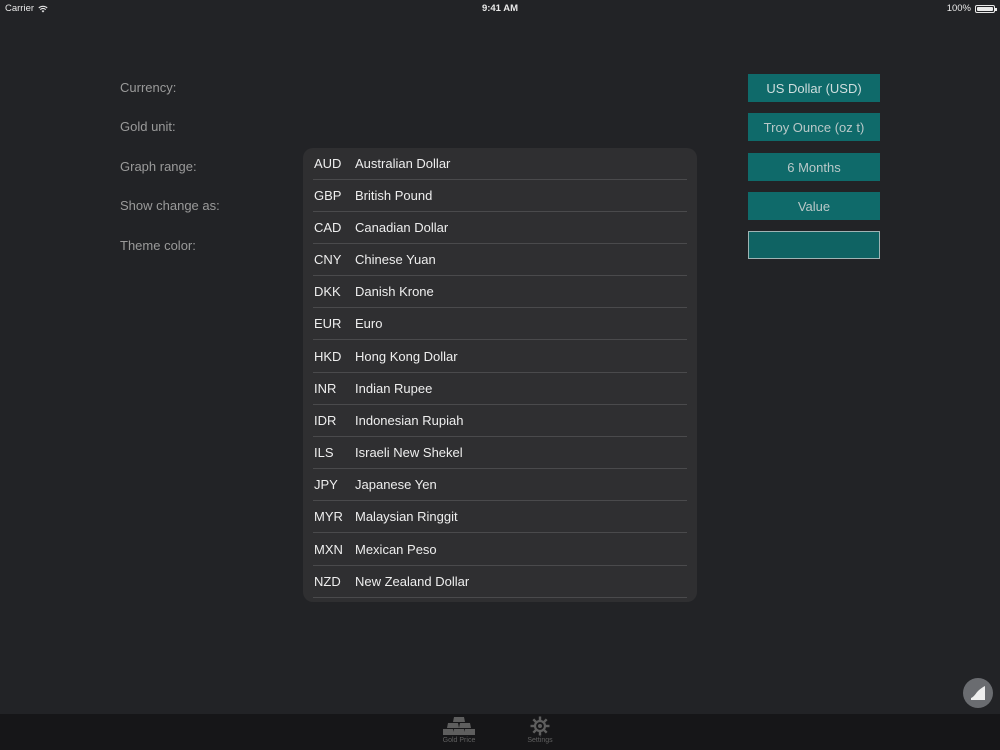 This screenshot has height=750, width=1000. Describe the element at coordinates (328, 259) in the screenshot. I see `currency-code: CNY` at that location.